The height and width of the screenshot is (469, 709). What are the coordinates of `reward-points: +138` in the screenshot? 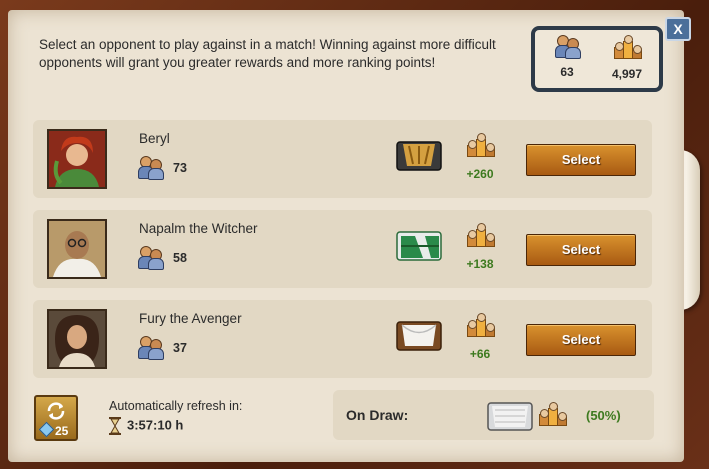 It's located at (480, 264).